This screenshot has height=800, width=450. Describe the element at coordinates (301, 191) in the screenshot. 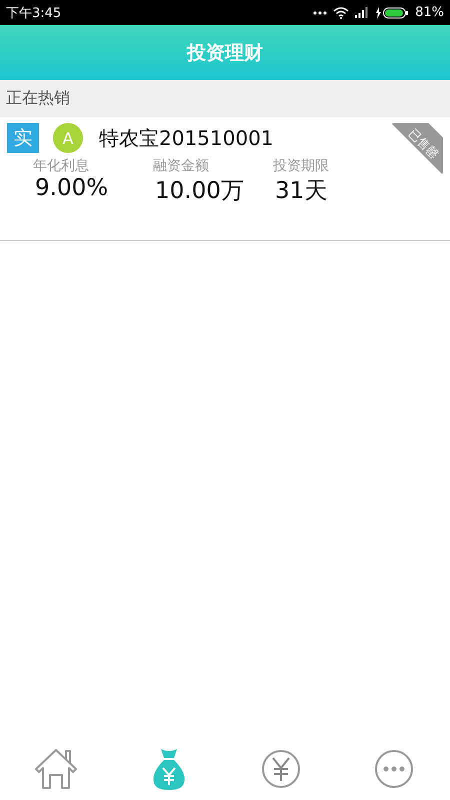

I see `stat-value: 31天` at that location.